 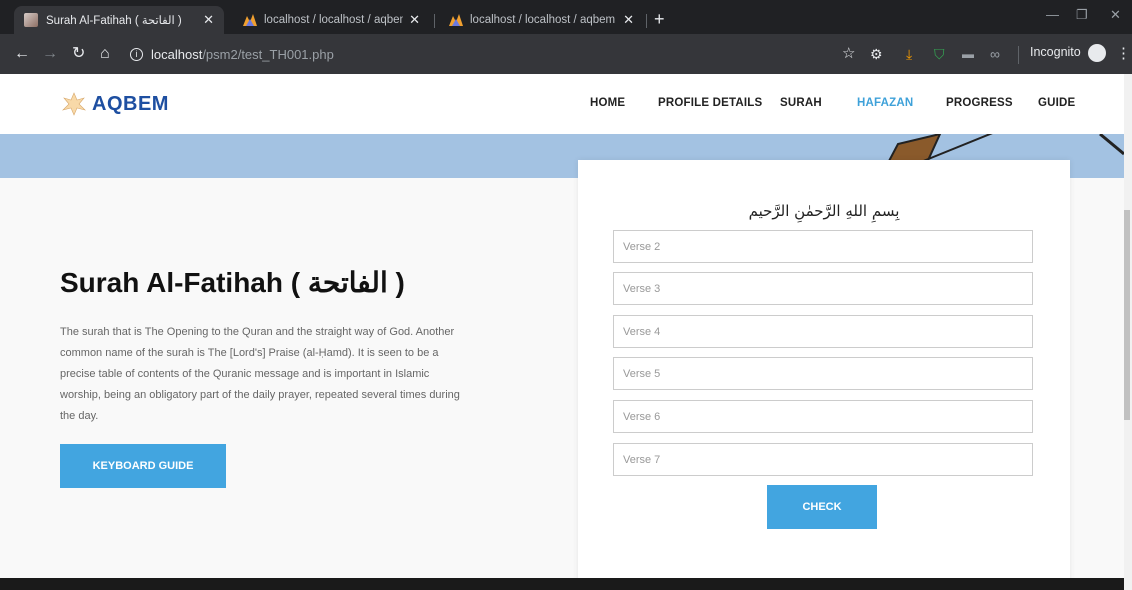 I want to click on logo-emblem-icon, so click(x=74, y=104).